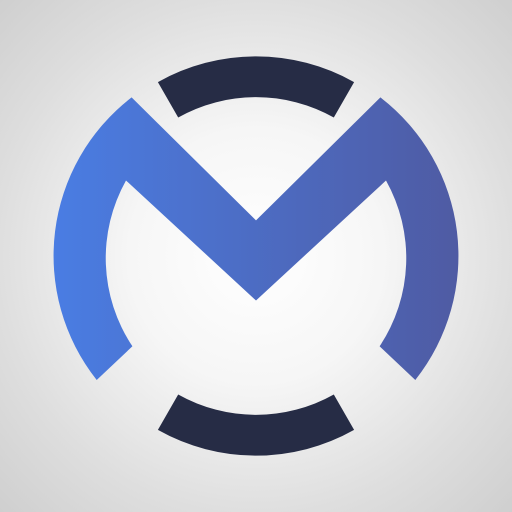  What do you see at coordinates (256, 87) in the screenshot?
I see `top-arc-shape` at bounding box center [256, 87].